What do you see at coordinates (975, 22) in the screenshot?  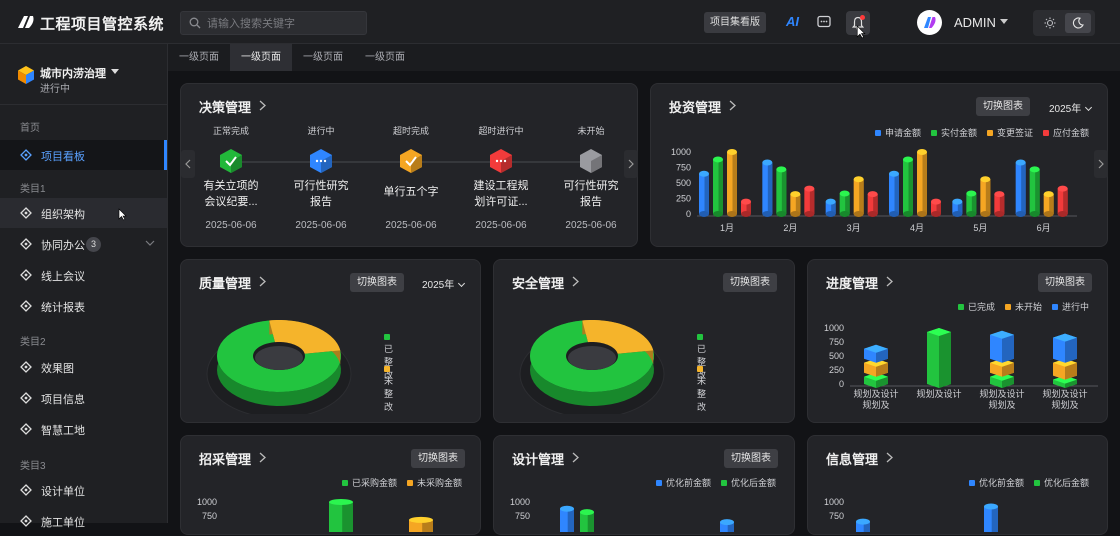 I see `user-name: ADMIN` at bounding box center [975, 22].